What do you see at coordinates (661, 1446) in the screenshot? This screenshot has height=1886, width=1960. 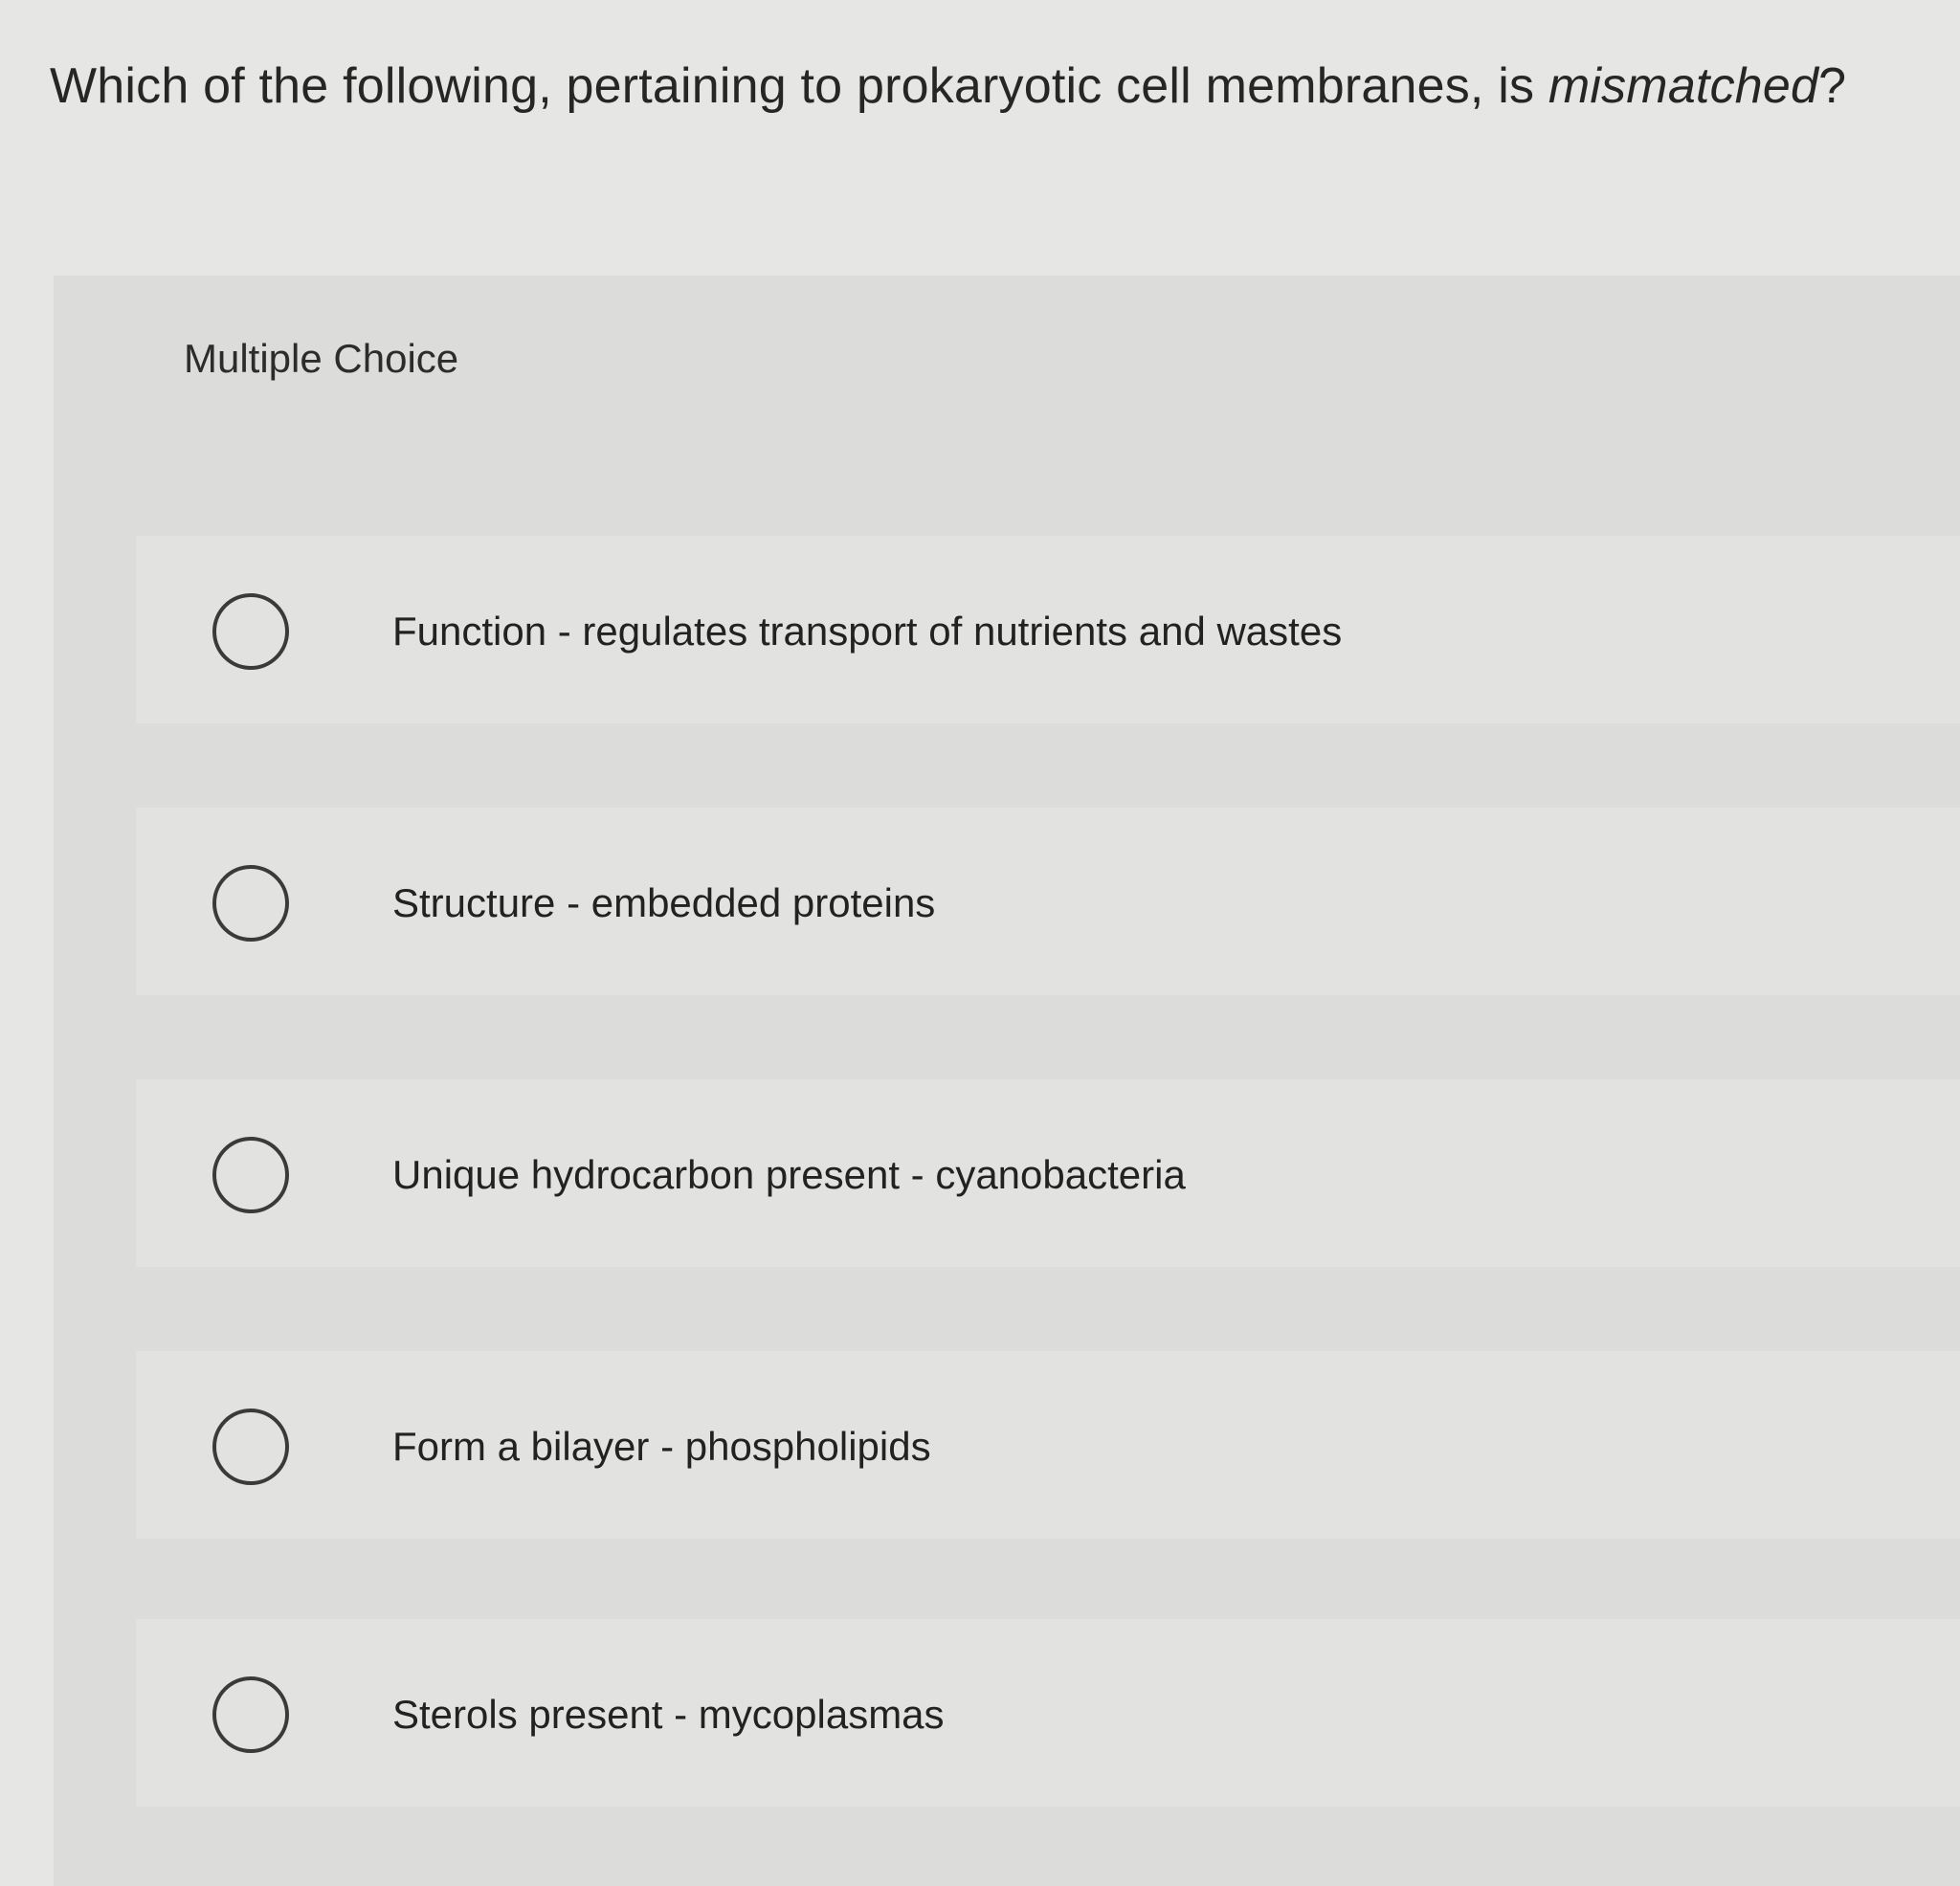 I see `answer-option-label: Form a bilayer - phospholipids` at bounding box center [661, 1446].